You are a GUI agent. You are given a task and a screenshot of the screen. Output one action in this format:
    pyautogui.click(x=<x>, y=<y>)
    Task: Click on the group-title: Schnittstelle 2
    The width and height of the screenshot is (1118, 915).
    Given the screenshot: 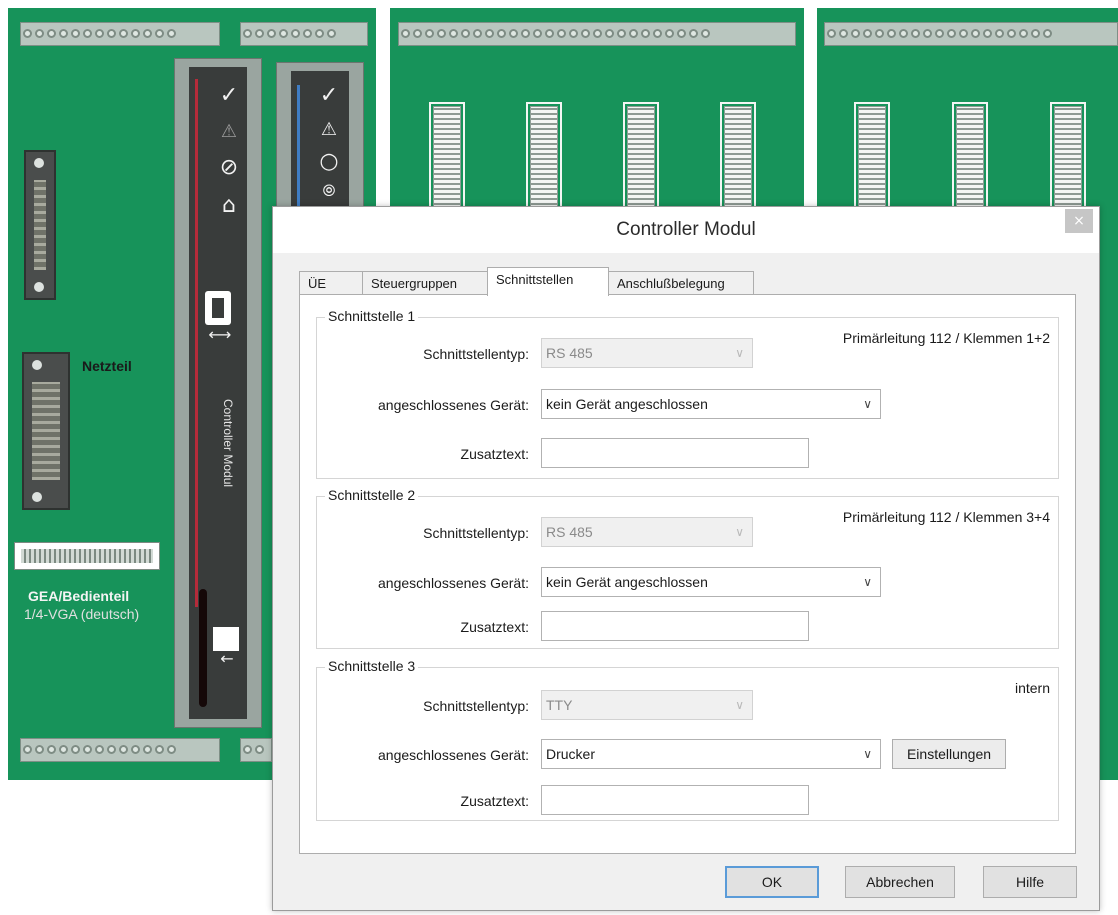 What is the action you would take?
    pyautogui.click(x=372, y=495)
    